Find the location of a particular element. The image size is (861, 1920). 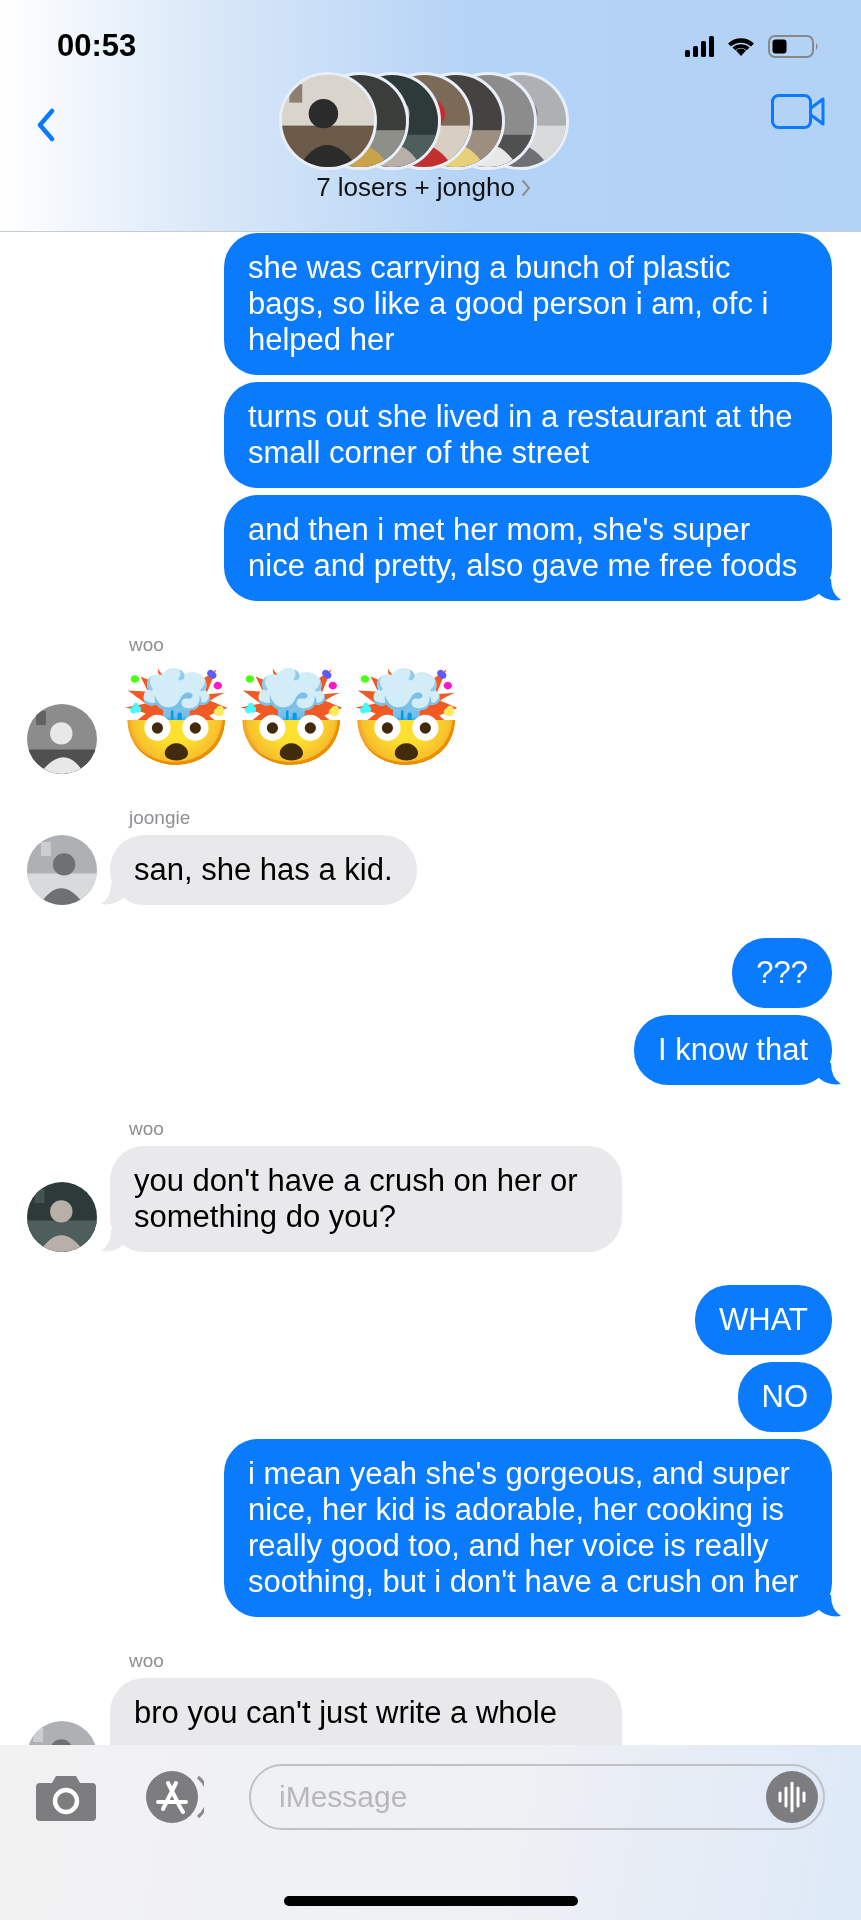

message-bubble: turns out she lived in a restaurant at the small corner of the street is located at coordinates (528, 435).